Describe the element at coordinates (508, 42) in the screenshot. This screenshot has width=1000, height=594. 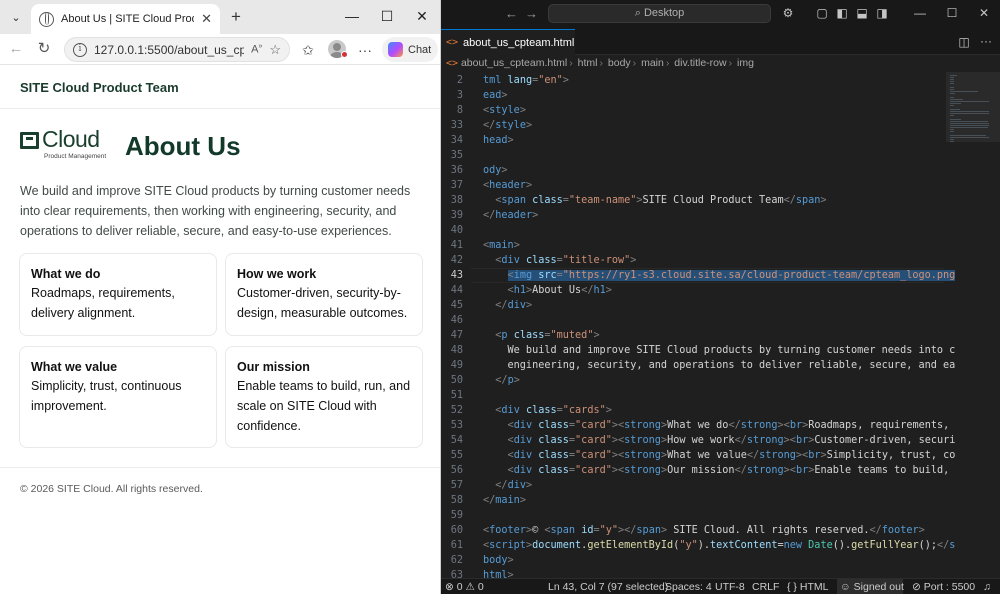
I see `editor-tab-about-us: <> about_us_cpteam.html` at that location.